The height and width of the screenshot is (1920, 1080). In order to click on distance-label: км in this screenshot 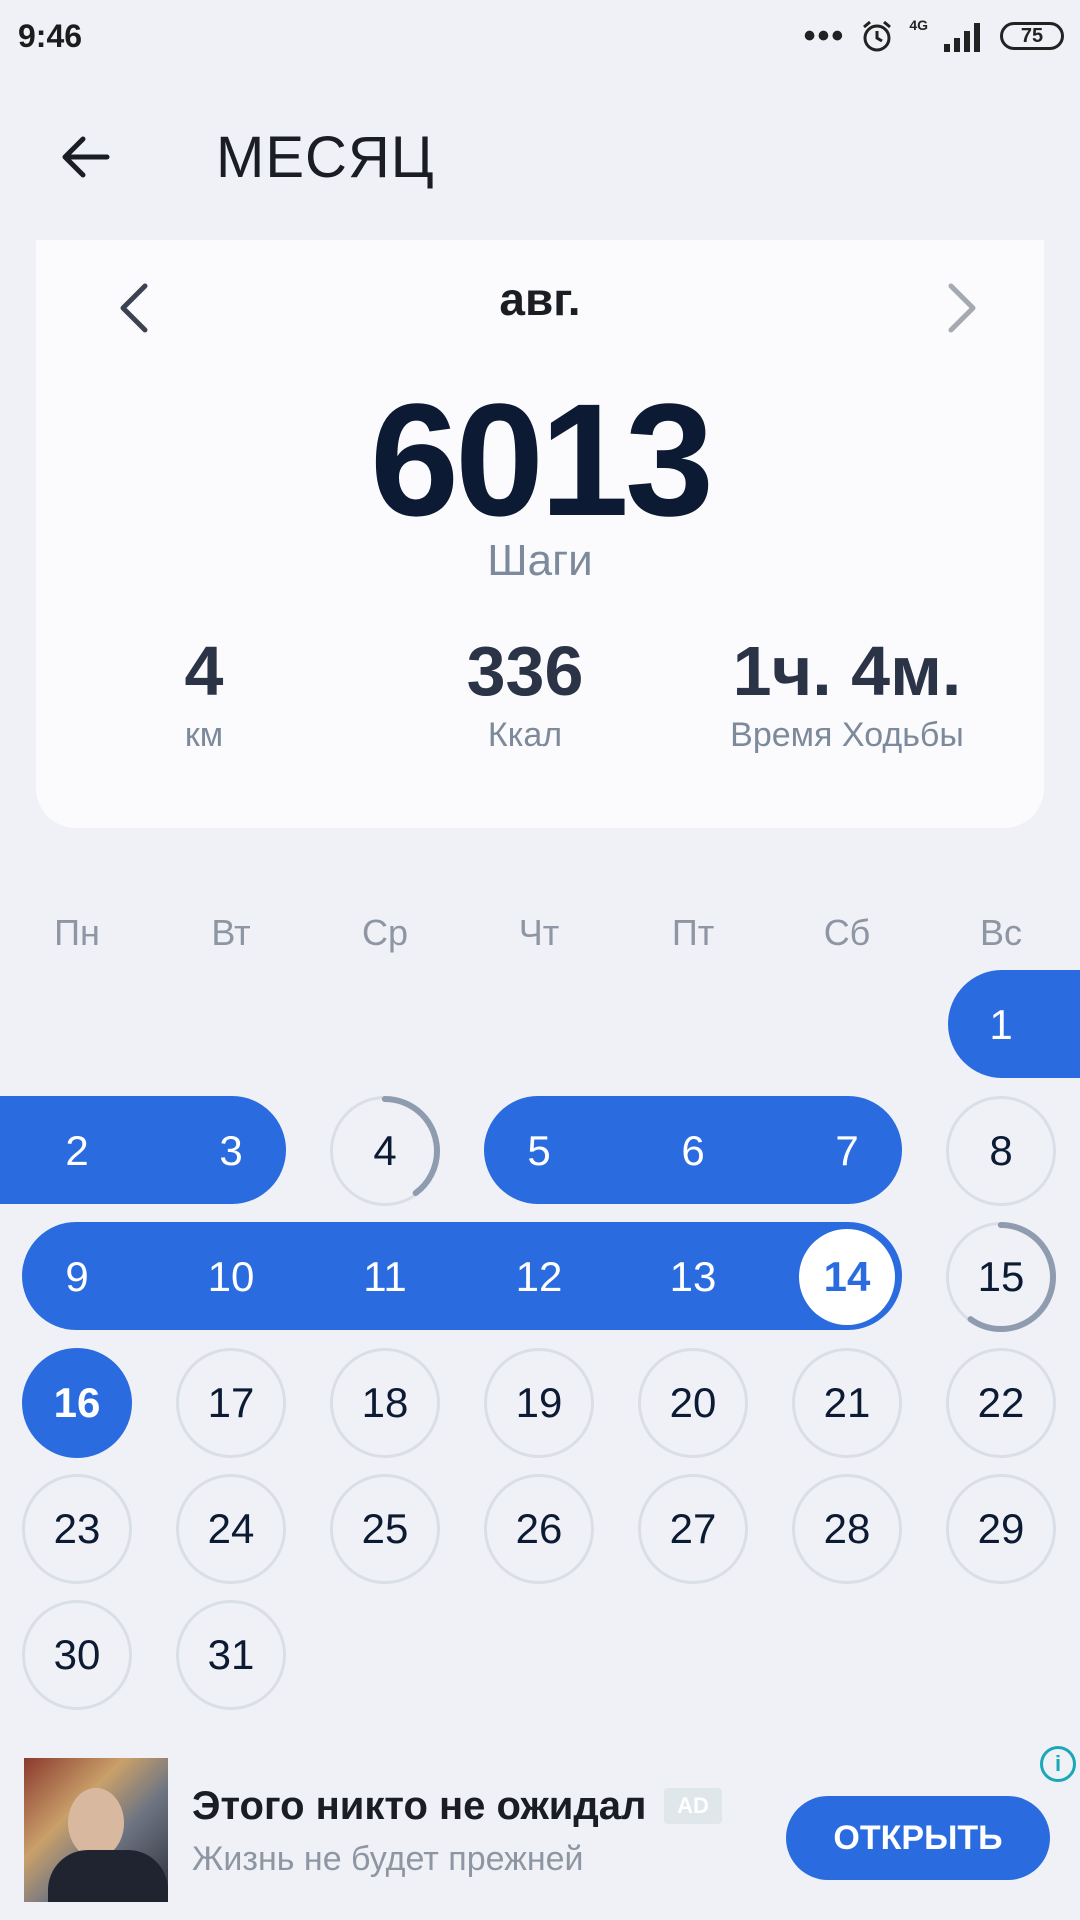, I will do `click(204, 735)`.